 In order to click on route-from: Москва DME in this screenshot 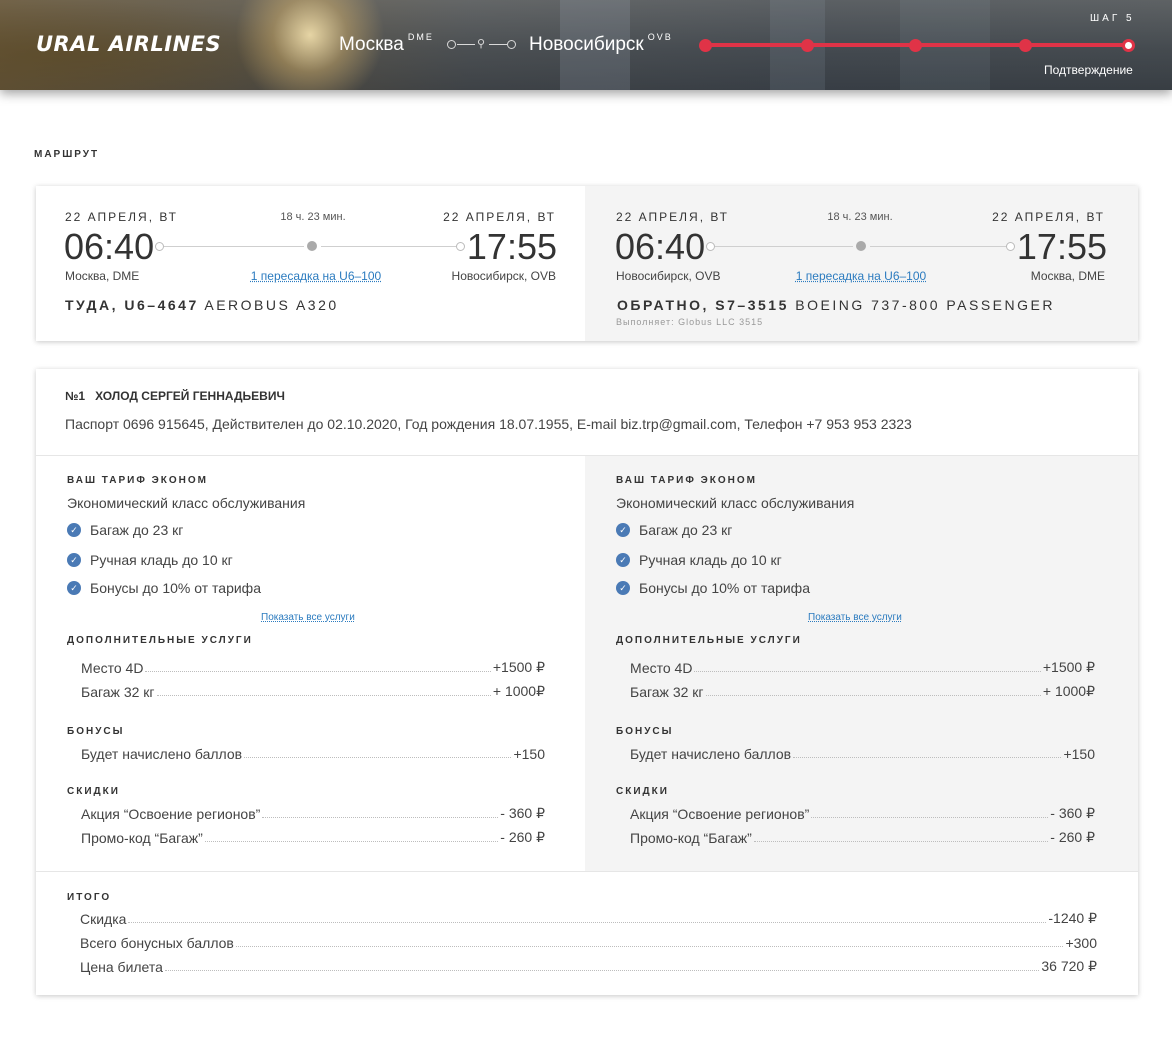, I will do `click(386, 44)`.